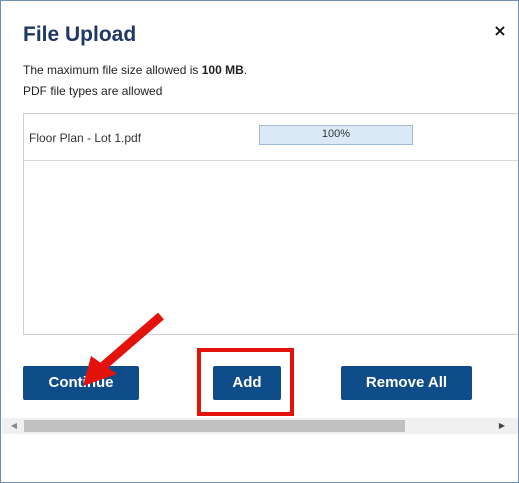  I want to click on max-size-prefix: The maximum file size allowed is, so click(112, 70).